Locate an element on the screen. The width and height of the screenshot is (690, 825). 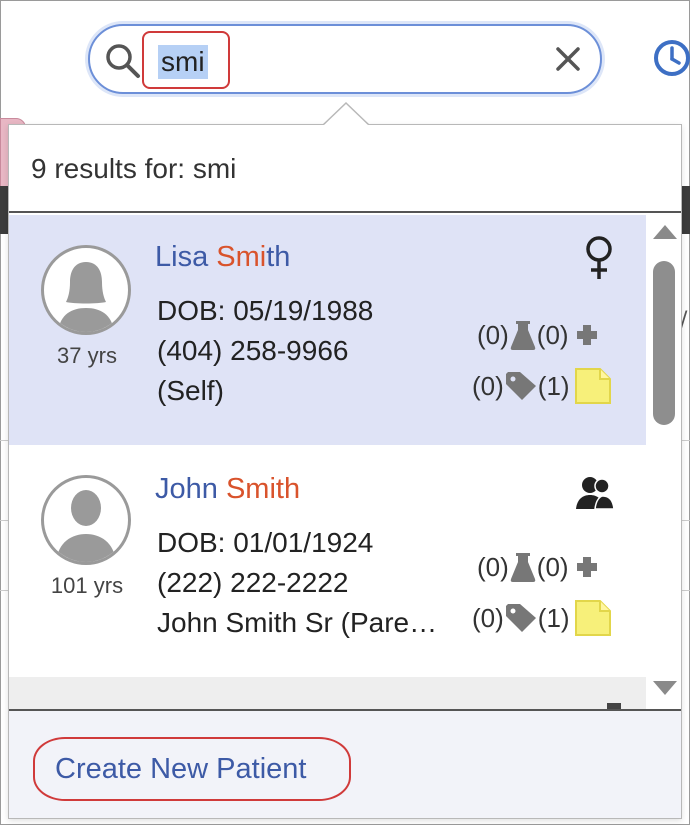
close-icon is located at coordinates (568, 59).